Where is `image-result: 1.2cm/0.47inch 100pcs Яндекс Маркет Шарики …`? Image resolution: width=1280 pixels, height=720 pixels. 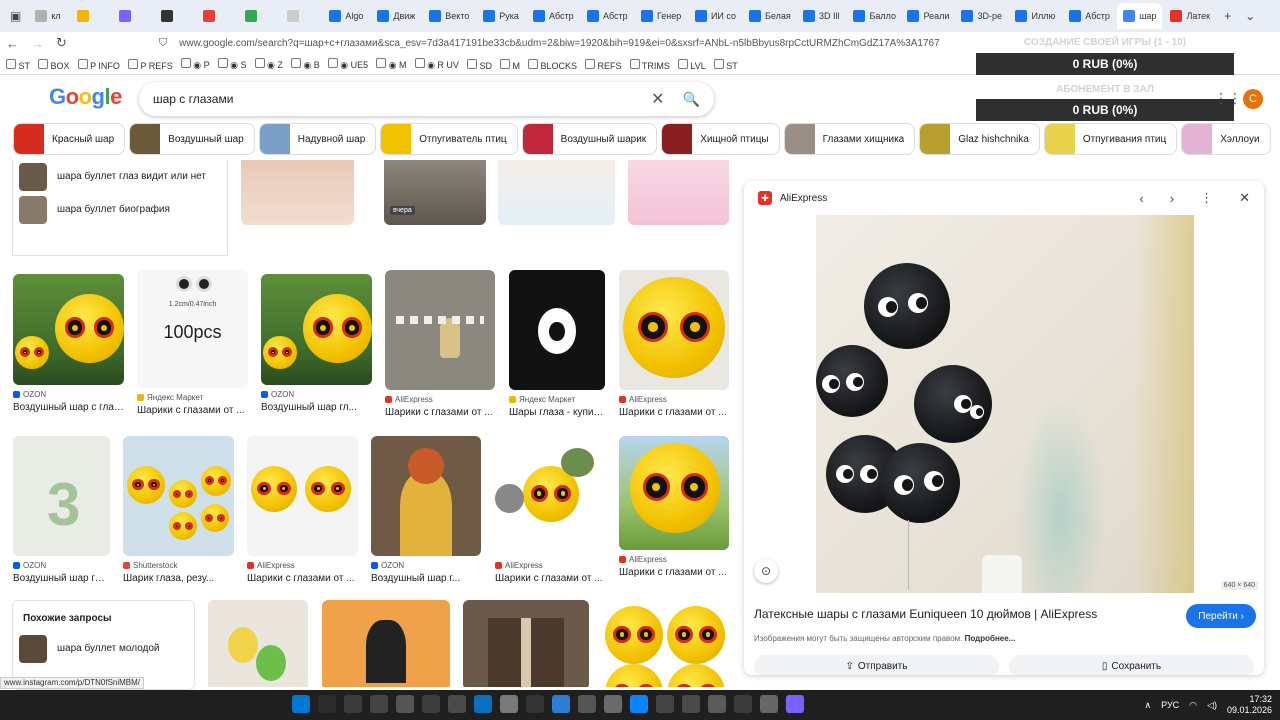 image-result: 1.2cm/0.47inch 100pcs Яндекс Маркет Шарики … is located at coordinates (192, 343).